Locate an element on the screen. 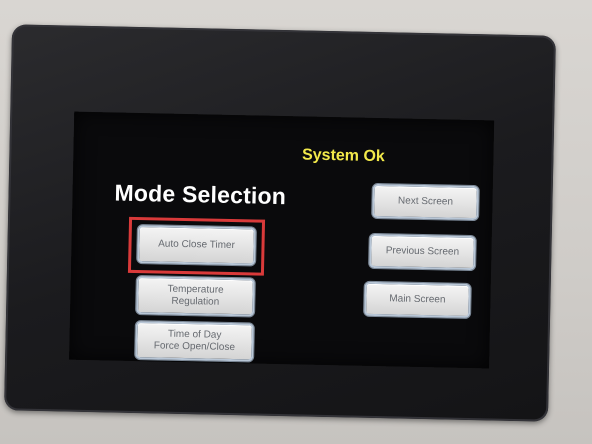 The image size is (592, 444). previous-screen-label: Previous Screen is located at coordinates (422, 251).